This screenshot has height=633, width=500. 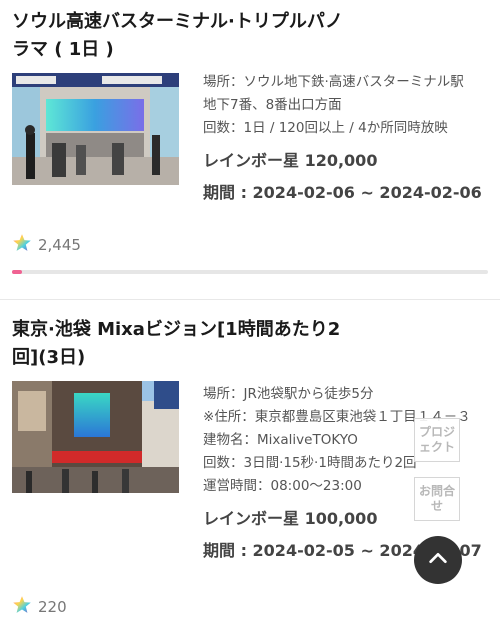 I want to click on funding-progress-bar, so click(x=250, y=272).